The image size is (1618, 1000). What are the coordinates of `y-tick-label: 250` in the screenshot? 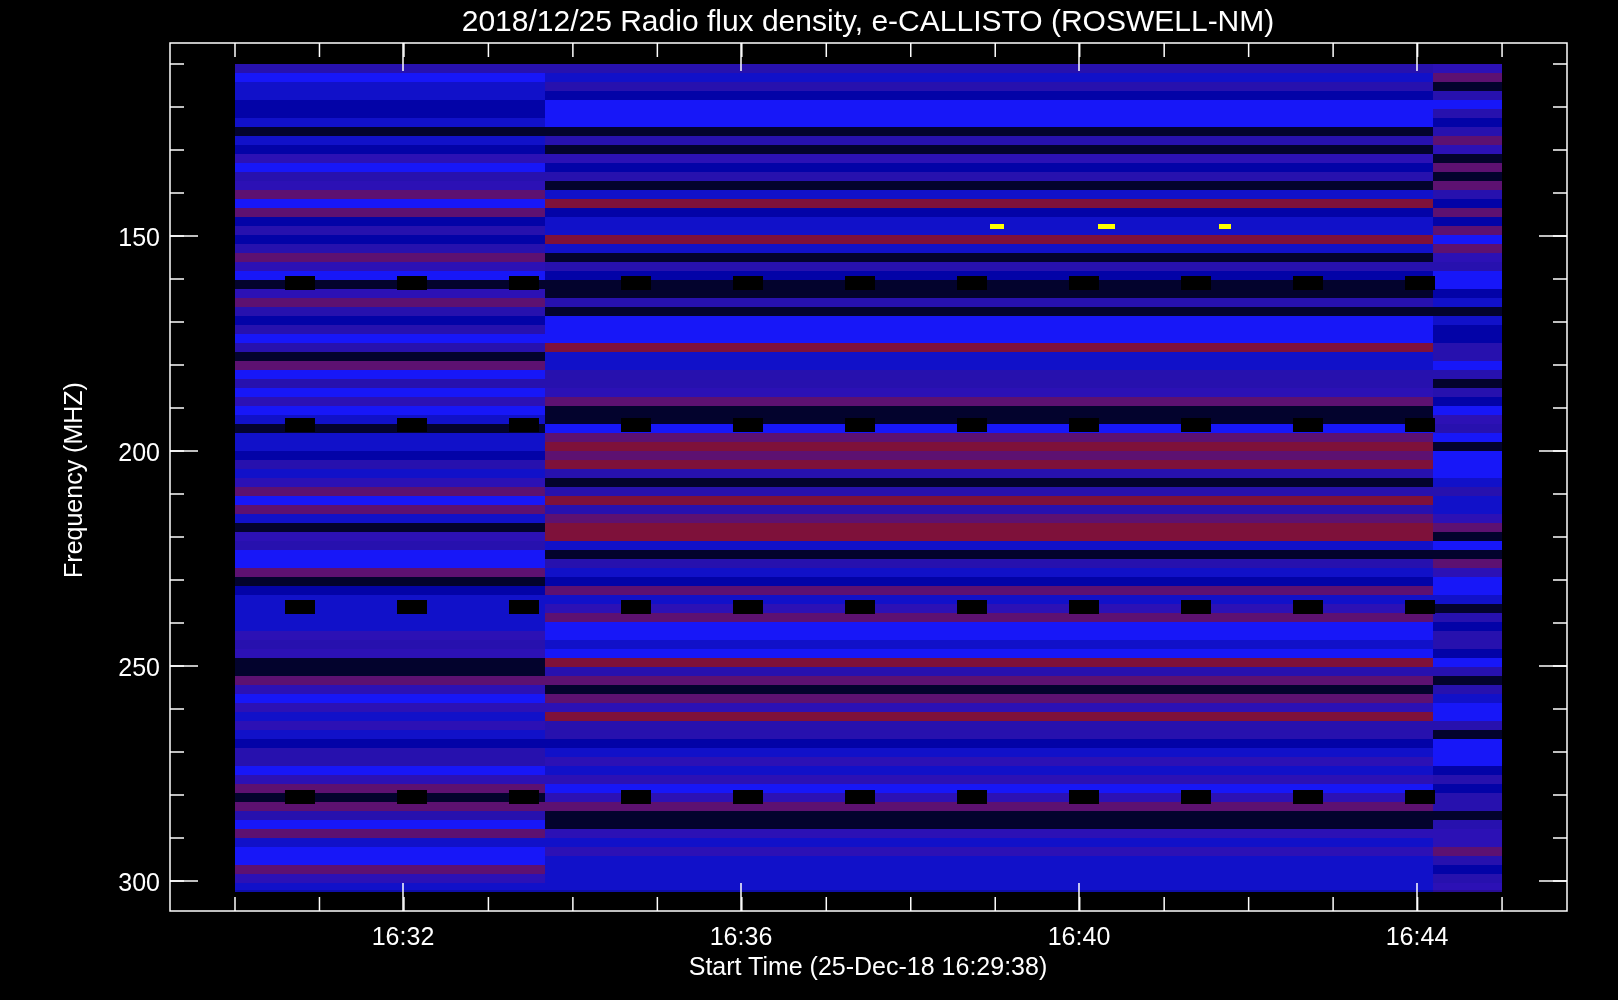 It's located at (139, 667).